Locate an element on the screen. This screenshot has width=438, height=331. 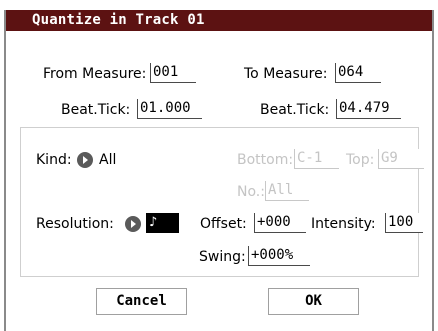
to-beat-tick-field: 04.479 is located at coordinates (368, 109).